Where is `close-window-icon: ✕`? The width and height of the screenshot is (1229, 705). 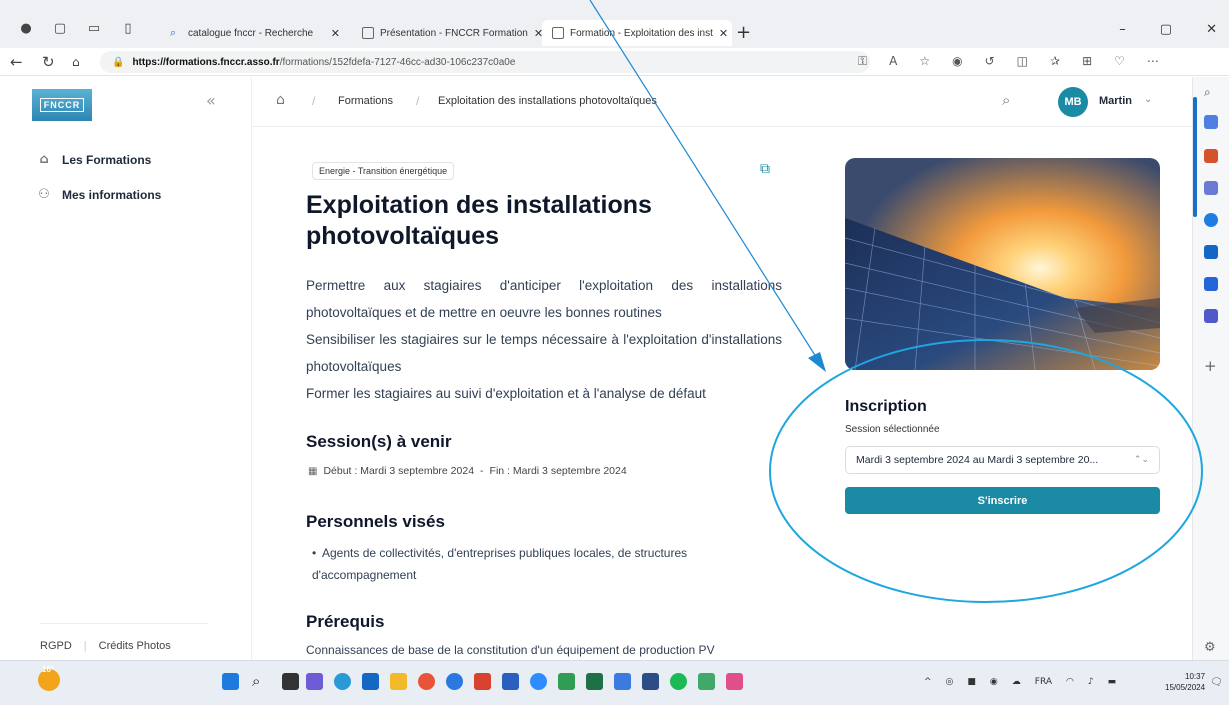
close-window-icon: ✕ is located at coordinates (1211, 29).